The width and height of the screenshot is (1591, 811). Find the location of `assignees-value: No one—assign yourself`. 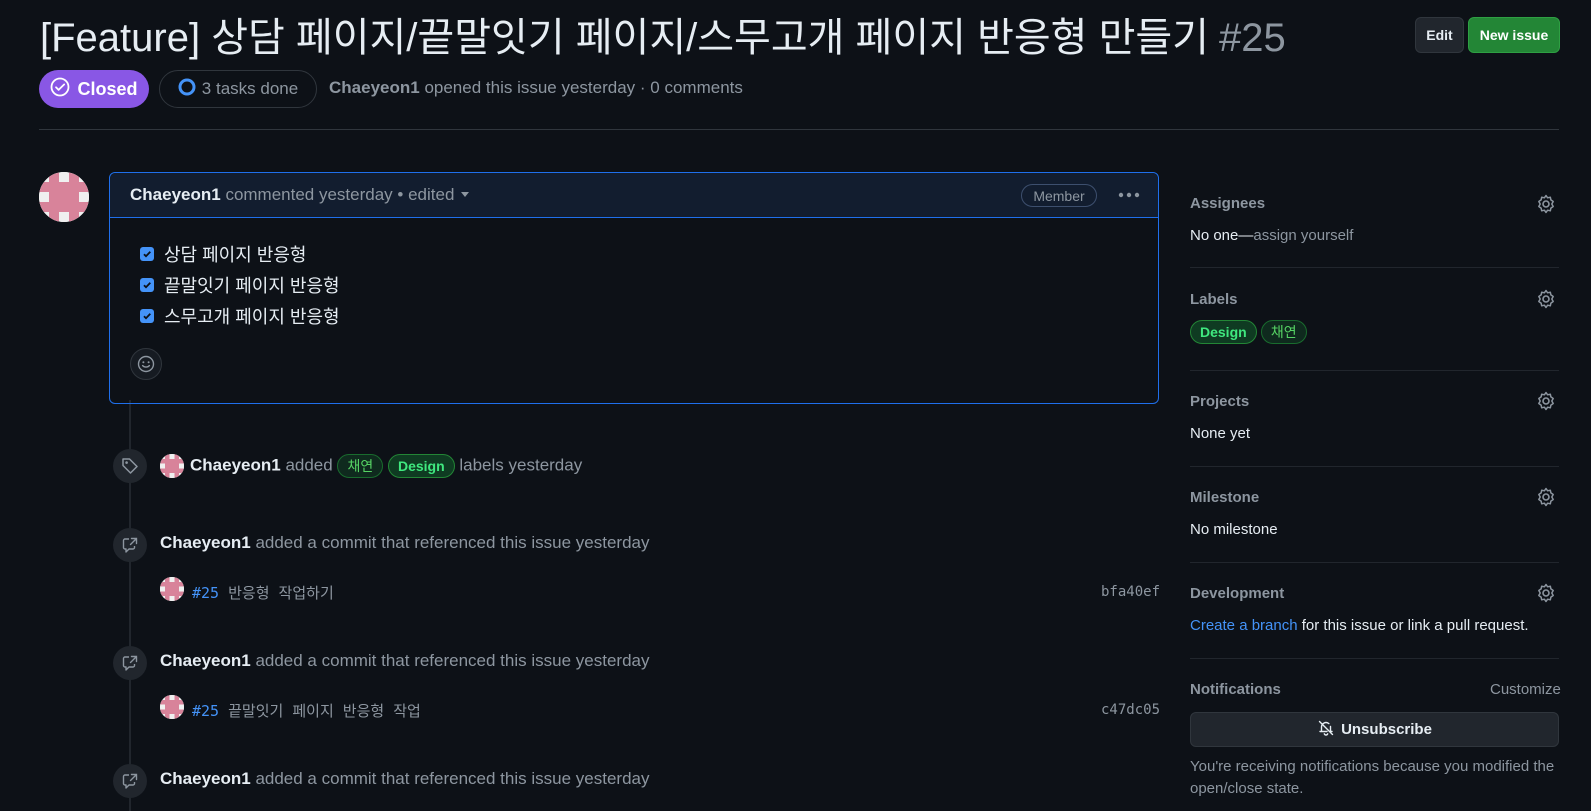

assignees-value: No one—assign yourself is located at coordinates (1271, 235).